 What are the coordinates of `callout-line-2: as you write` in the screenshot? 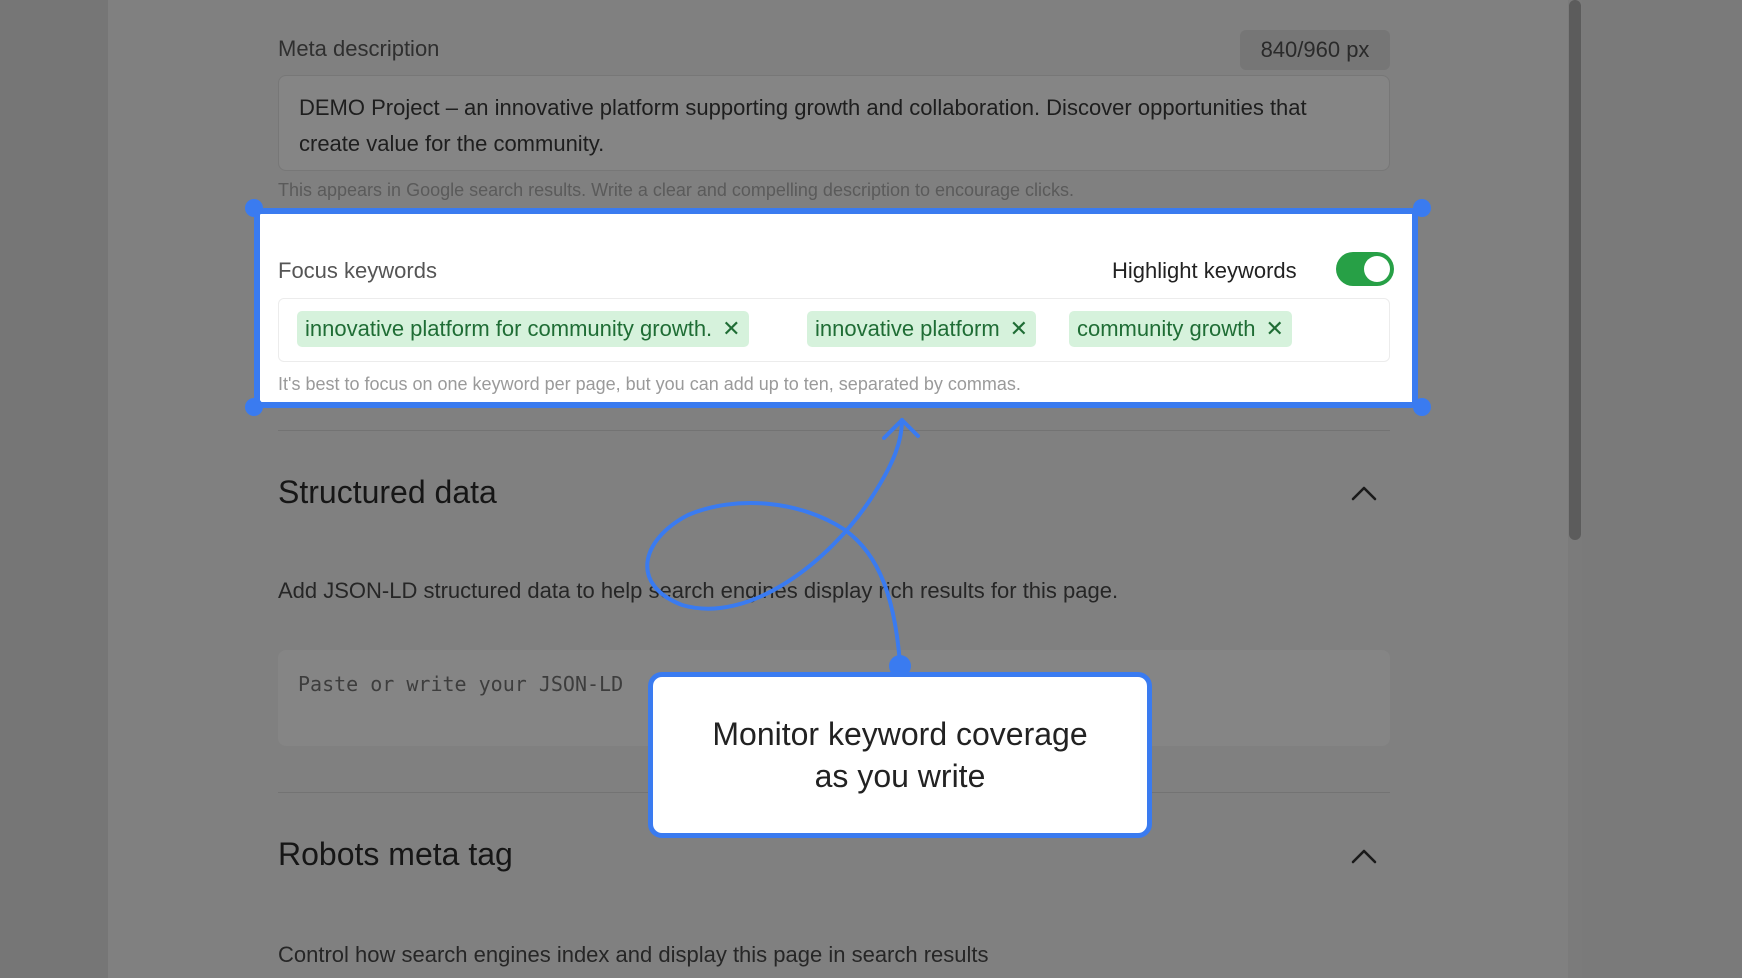 It's located at (900, 776).